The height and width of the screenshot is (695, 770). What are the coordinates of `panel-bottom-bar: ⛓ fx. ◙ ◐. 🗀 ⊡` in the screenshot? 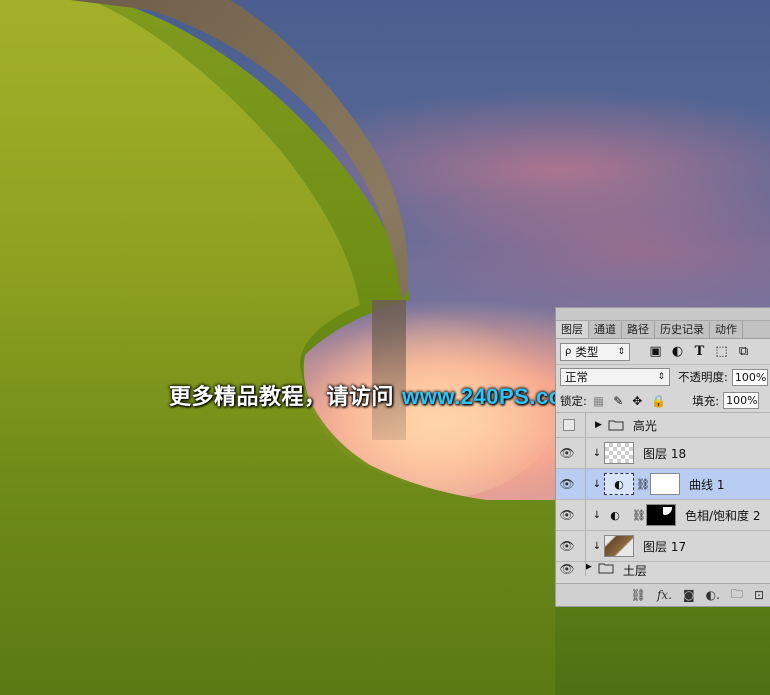 It's located at (663, 594).